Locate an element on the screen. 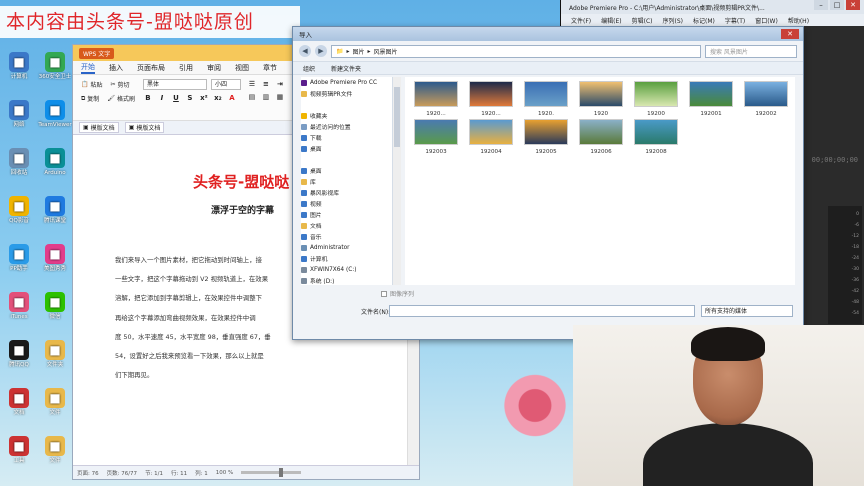 The image size is (864, 486). nav-item: 计算机 is located at coordinates (346, 258).